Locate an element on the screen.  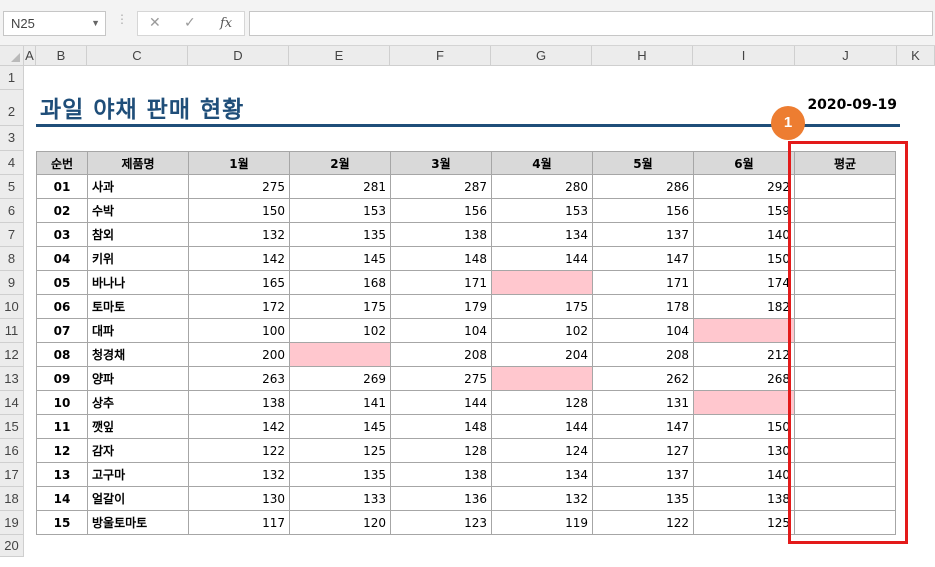
check-icon: ✓ is located at coordinates (190, 23).